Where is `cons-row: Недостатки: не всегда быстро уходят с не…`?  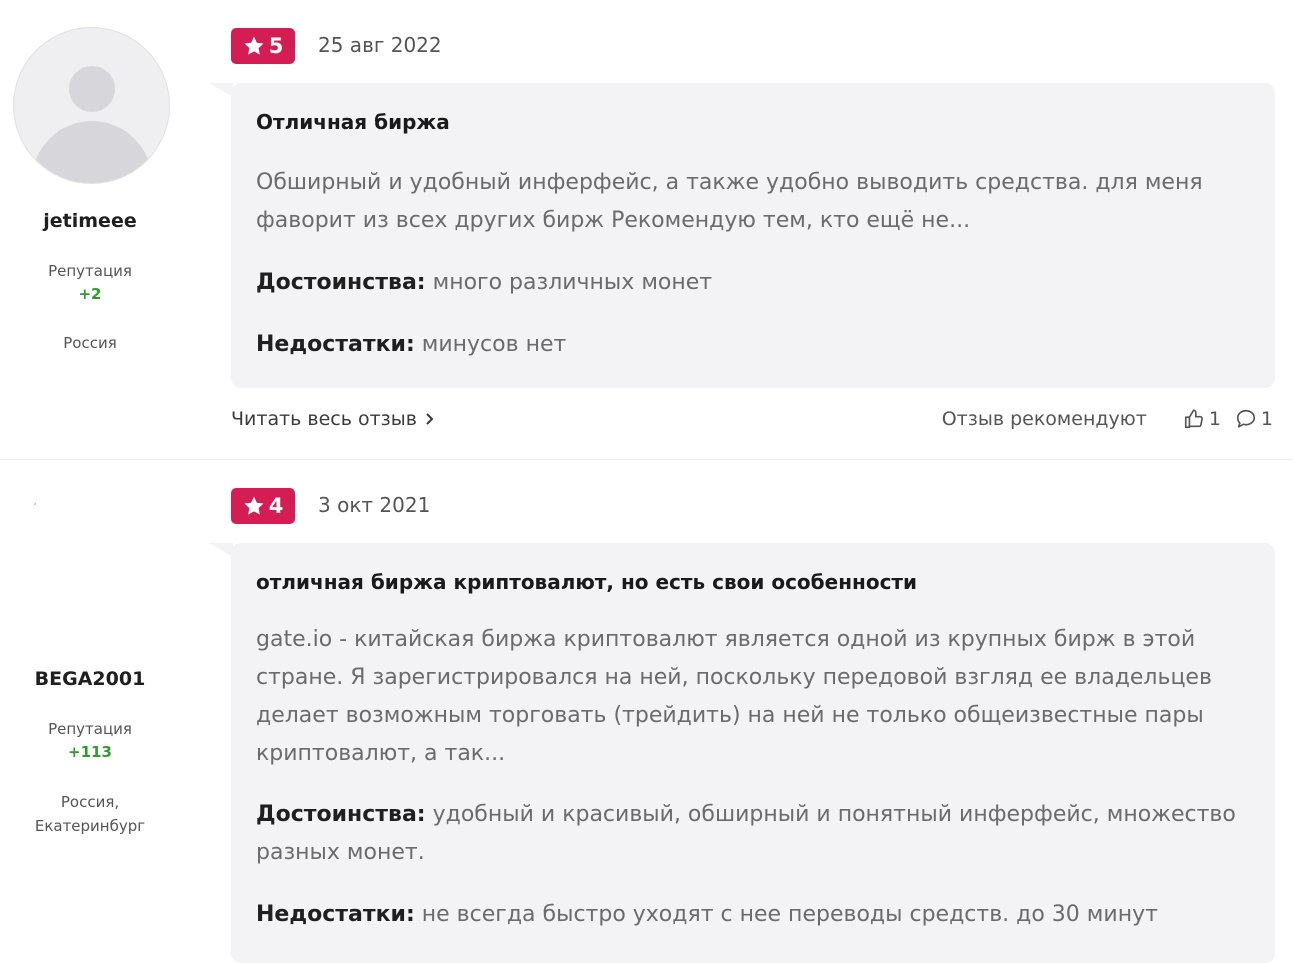
cons-row: Недостатки: не всегда быстро уходят с не… is located at coordinates (753, 915).